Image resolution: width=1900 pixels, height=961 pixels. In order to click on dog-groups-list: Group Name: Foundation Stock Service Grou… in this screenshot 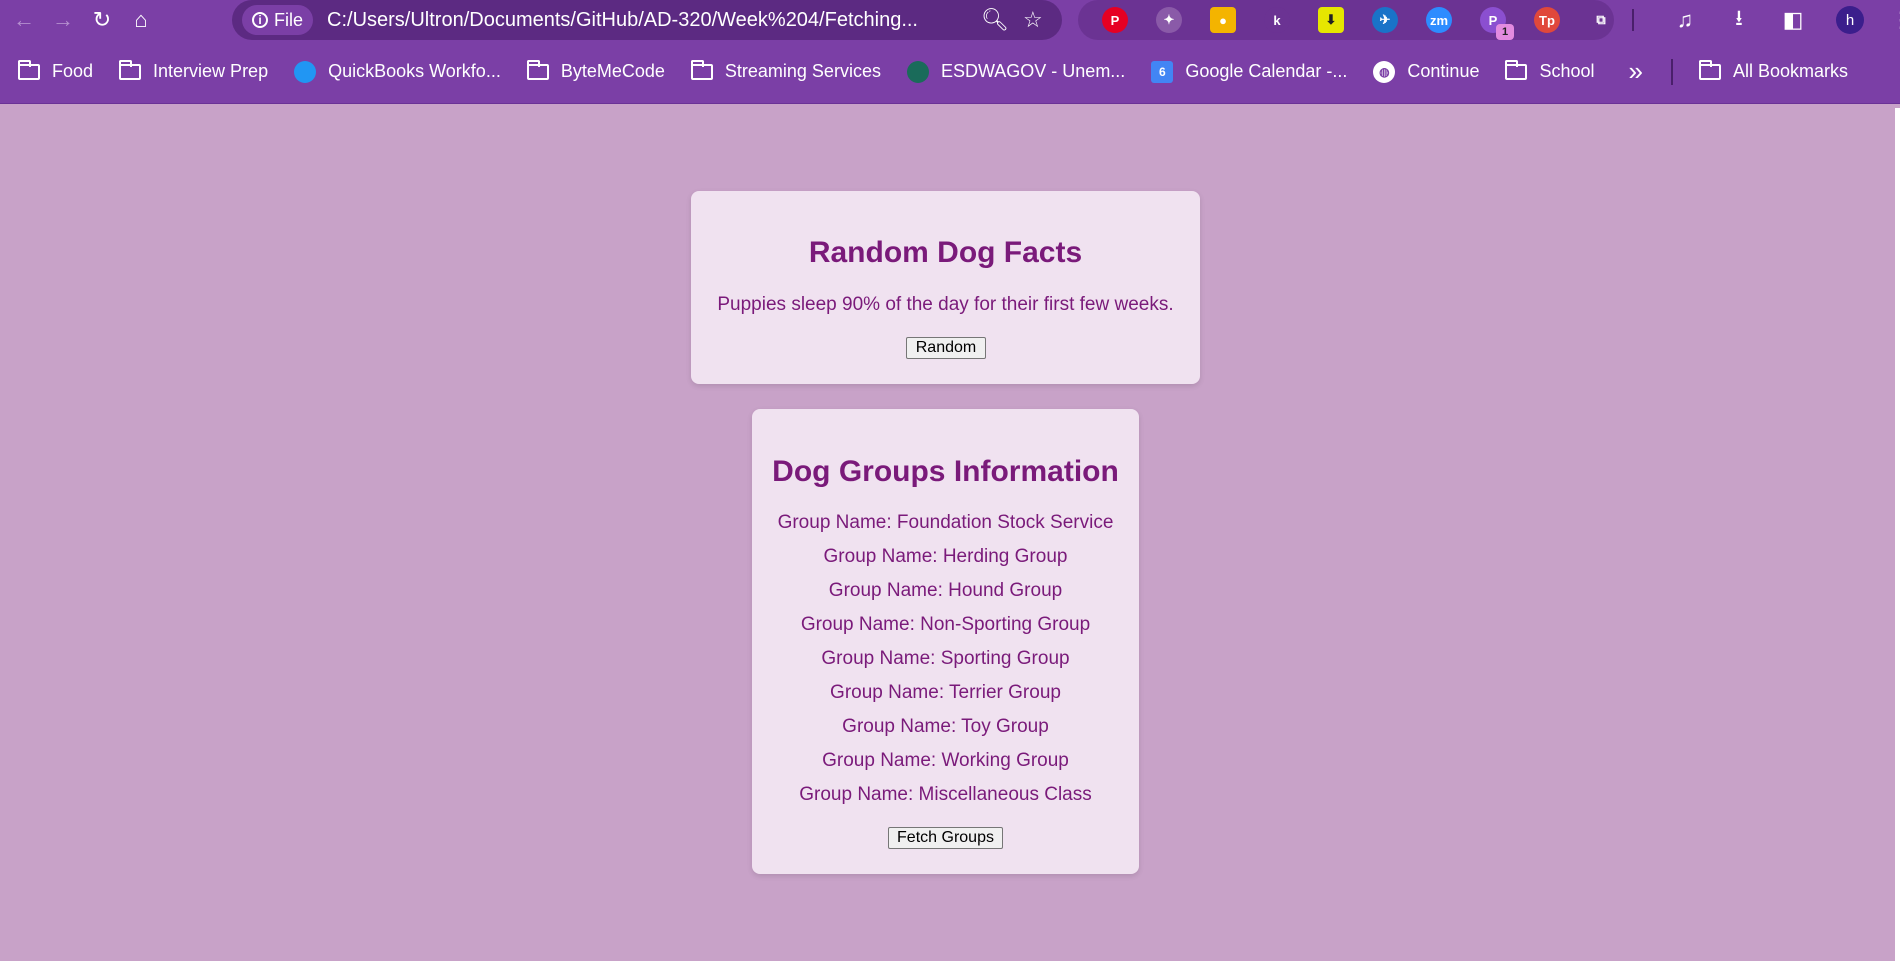, I will do `click(945, 665)`.